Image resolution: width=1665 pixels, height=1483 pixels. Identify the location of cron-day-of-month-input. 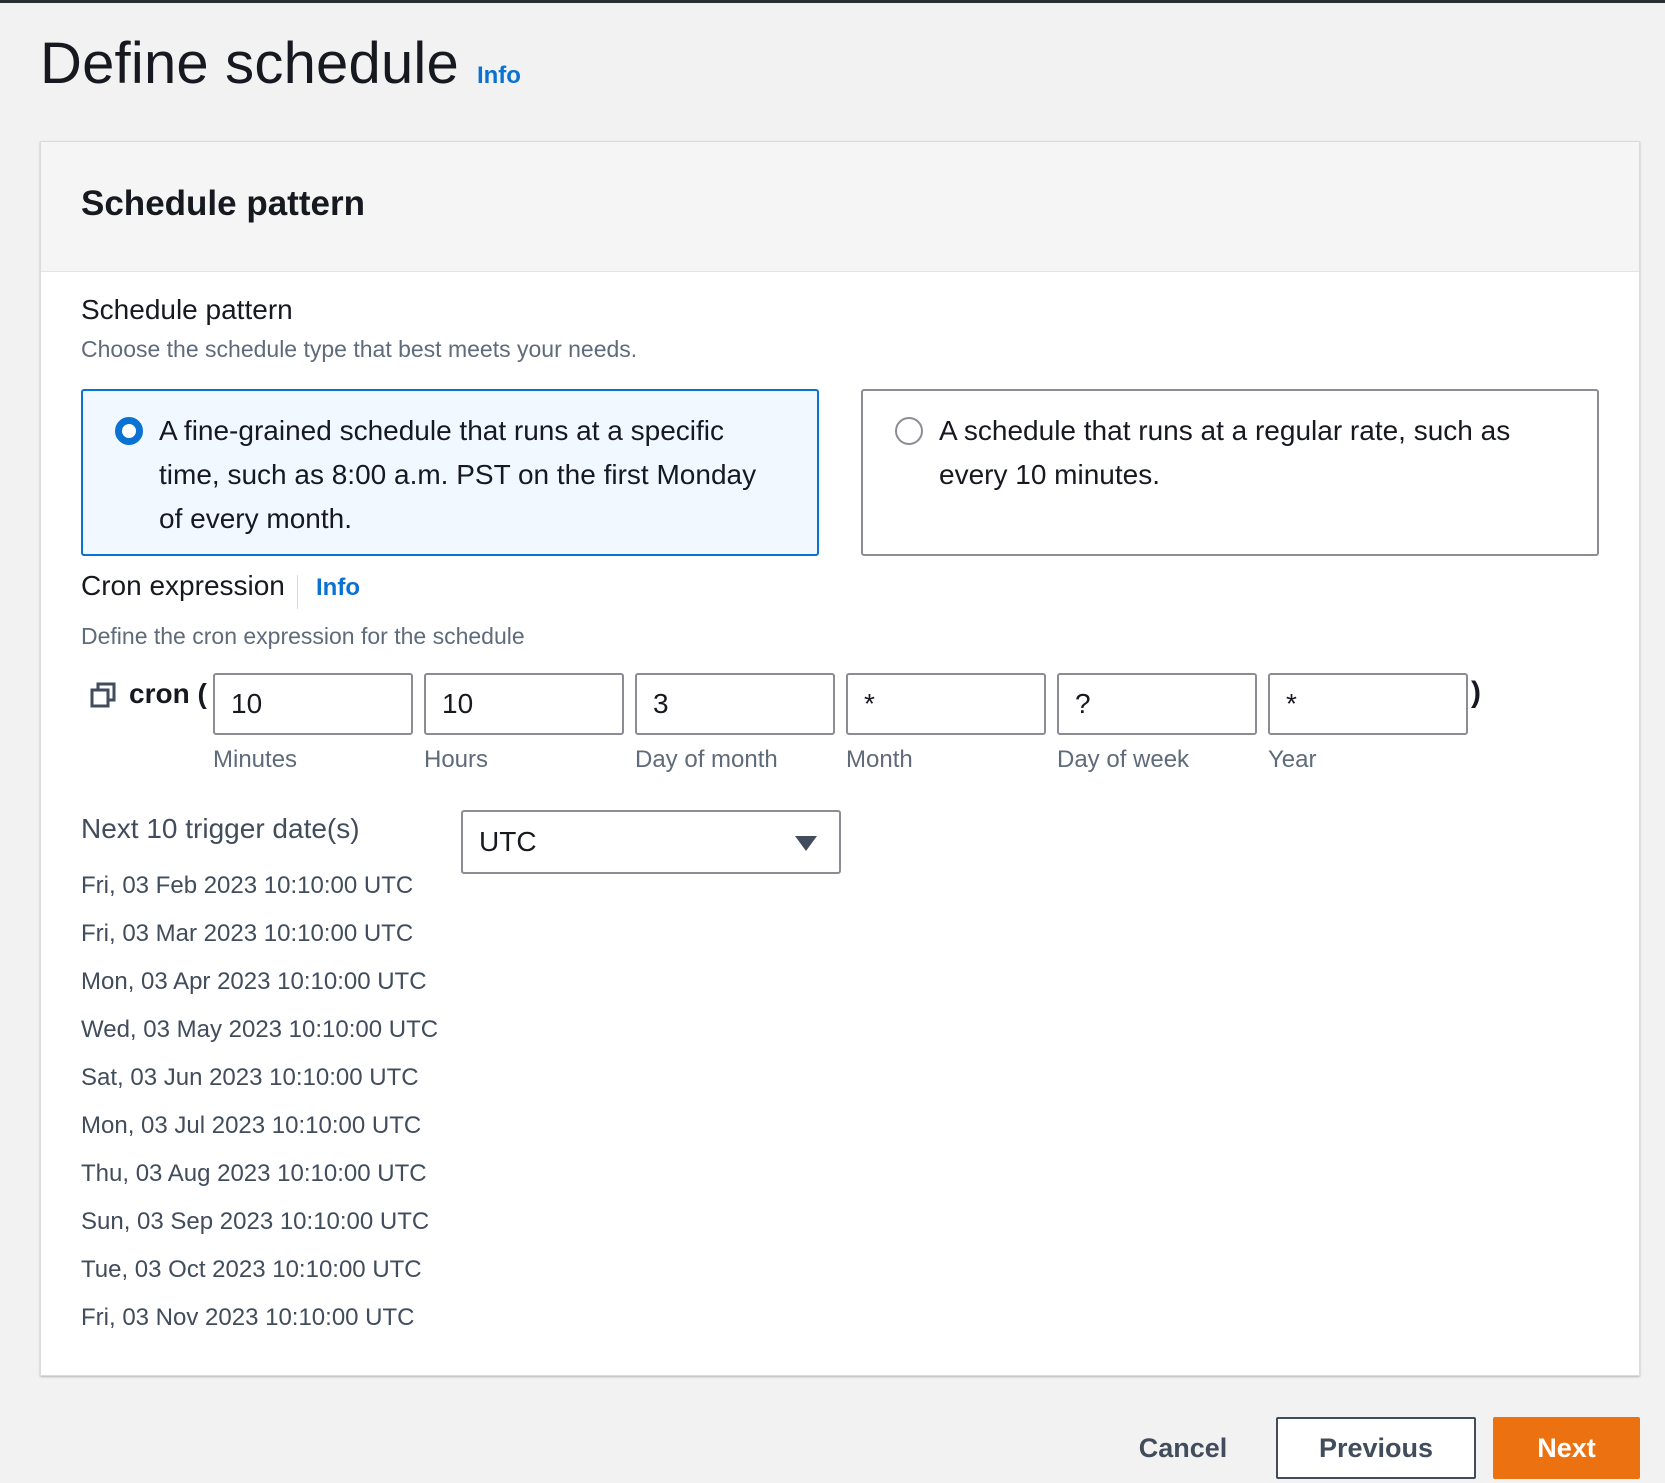
(735, 704).